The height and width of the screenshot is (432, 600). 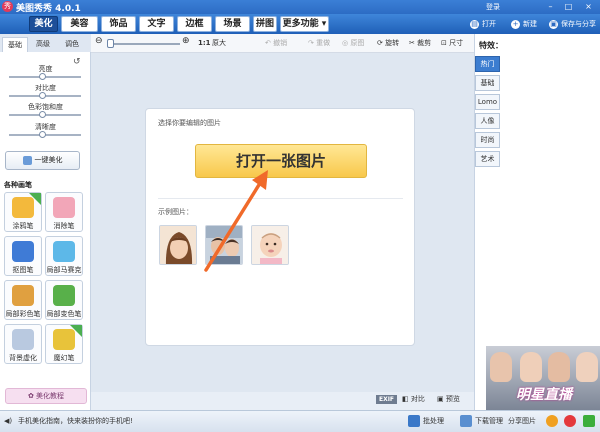 I want to click on compare-button: ◧ 对比, so click(x=413, y=399).